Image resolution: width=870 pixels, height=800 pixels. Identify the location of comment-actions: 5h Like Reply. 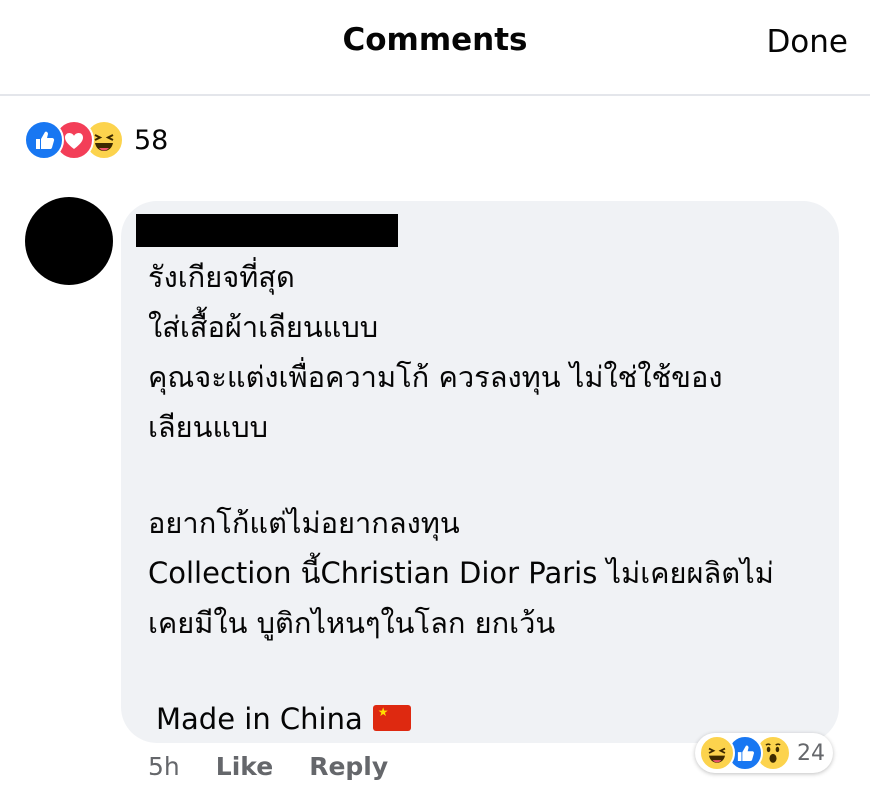
(268, 766).